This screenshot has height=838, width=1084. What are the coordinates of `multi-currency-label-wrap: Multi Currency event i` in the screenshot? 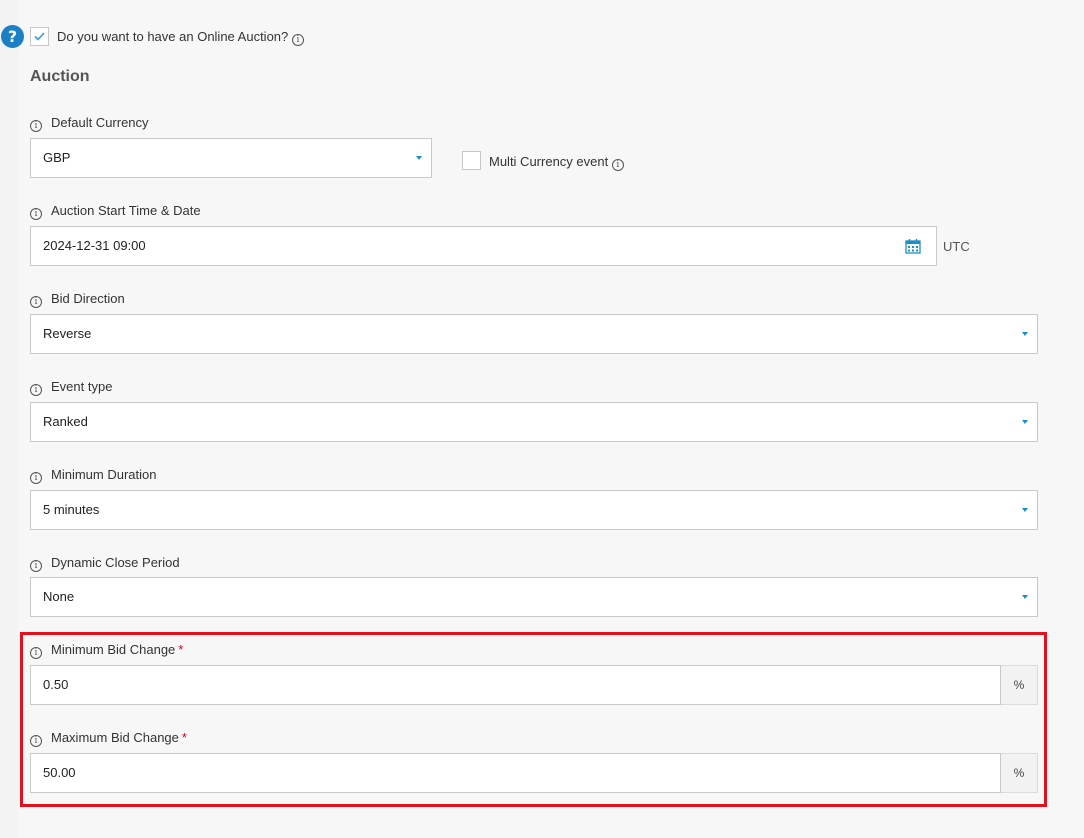 It's located at (556, 162).